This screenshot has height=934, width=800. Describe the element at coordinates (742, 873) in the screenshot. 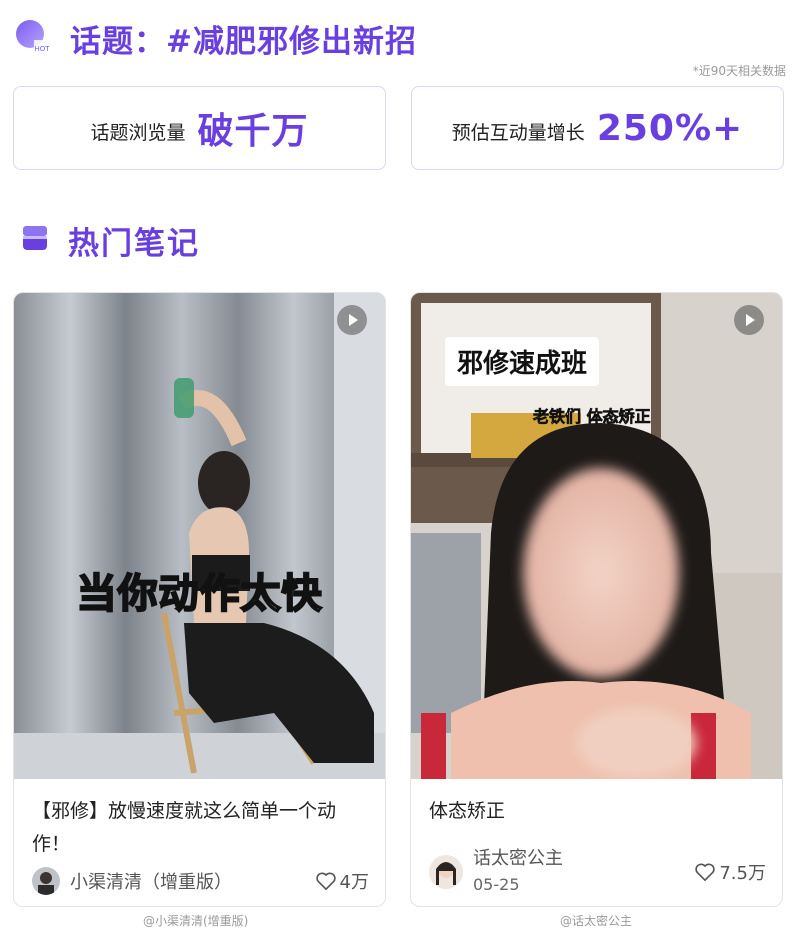

I see `like-count-value: 7.5万` at that location.